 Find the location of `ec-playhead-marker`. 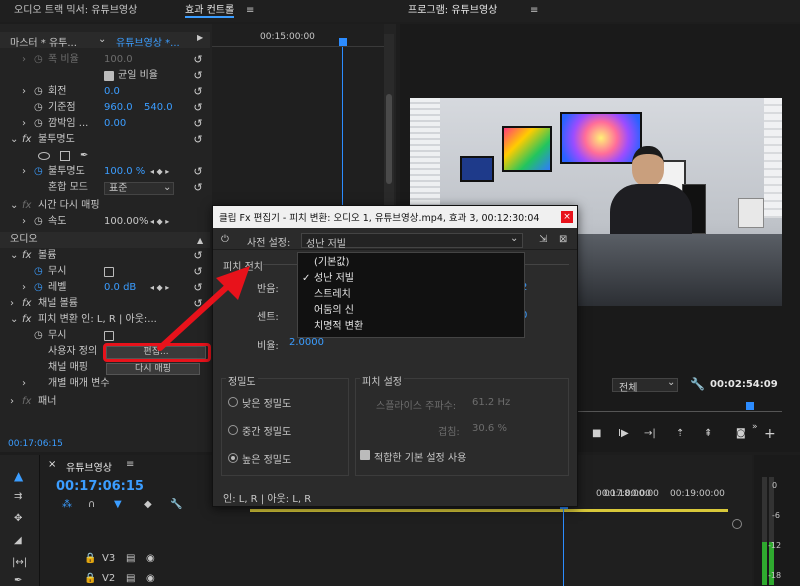

ec-playhead-marker is located at coordinates (343, 42).